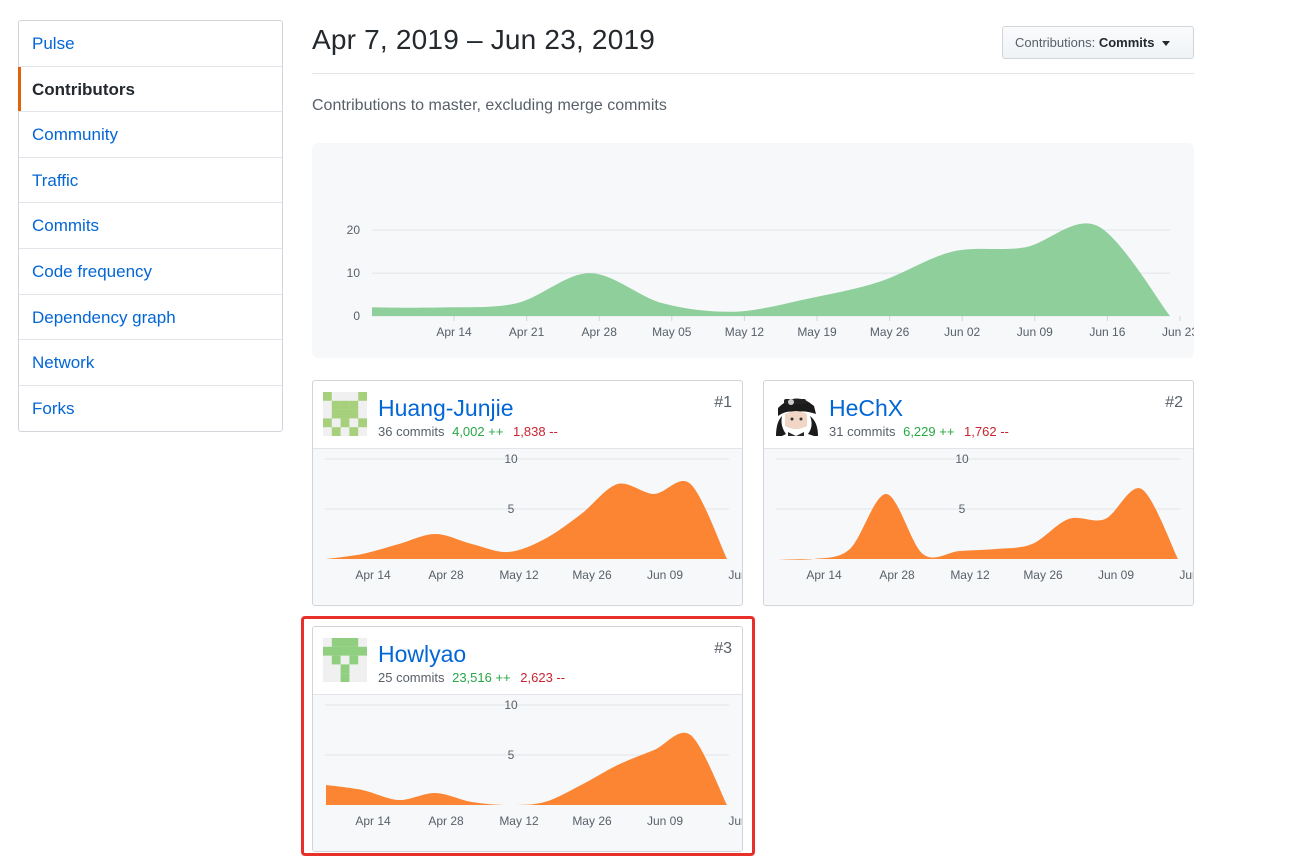  I want to click on x-tick-label: May 05, so click(672, 332).